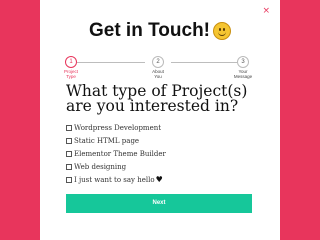 The image size is (320, 240). I want to click on next-button: Next, so click(159, 203).